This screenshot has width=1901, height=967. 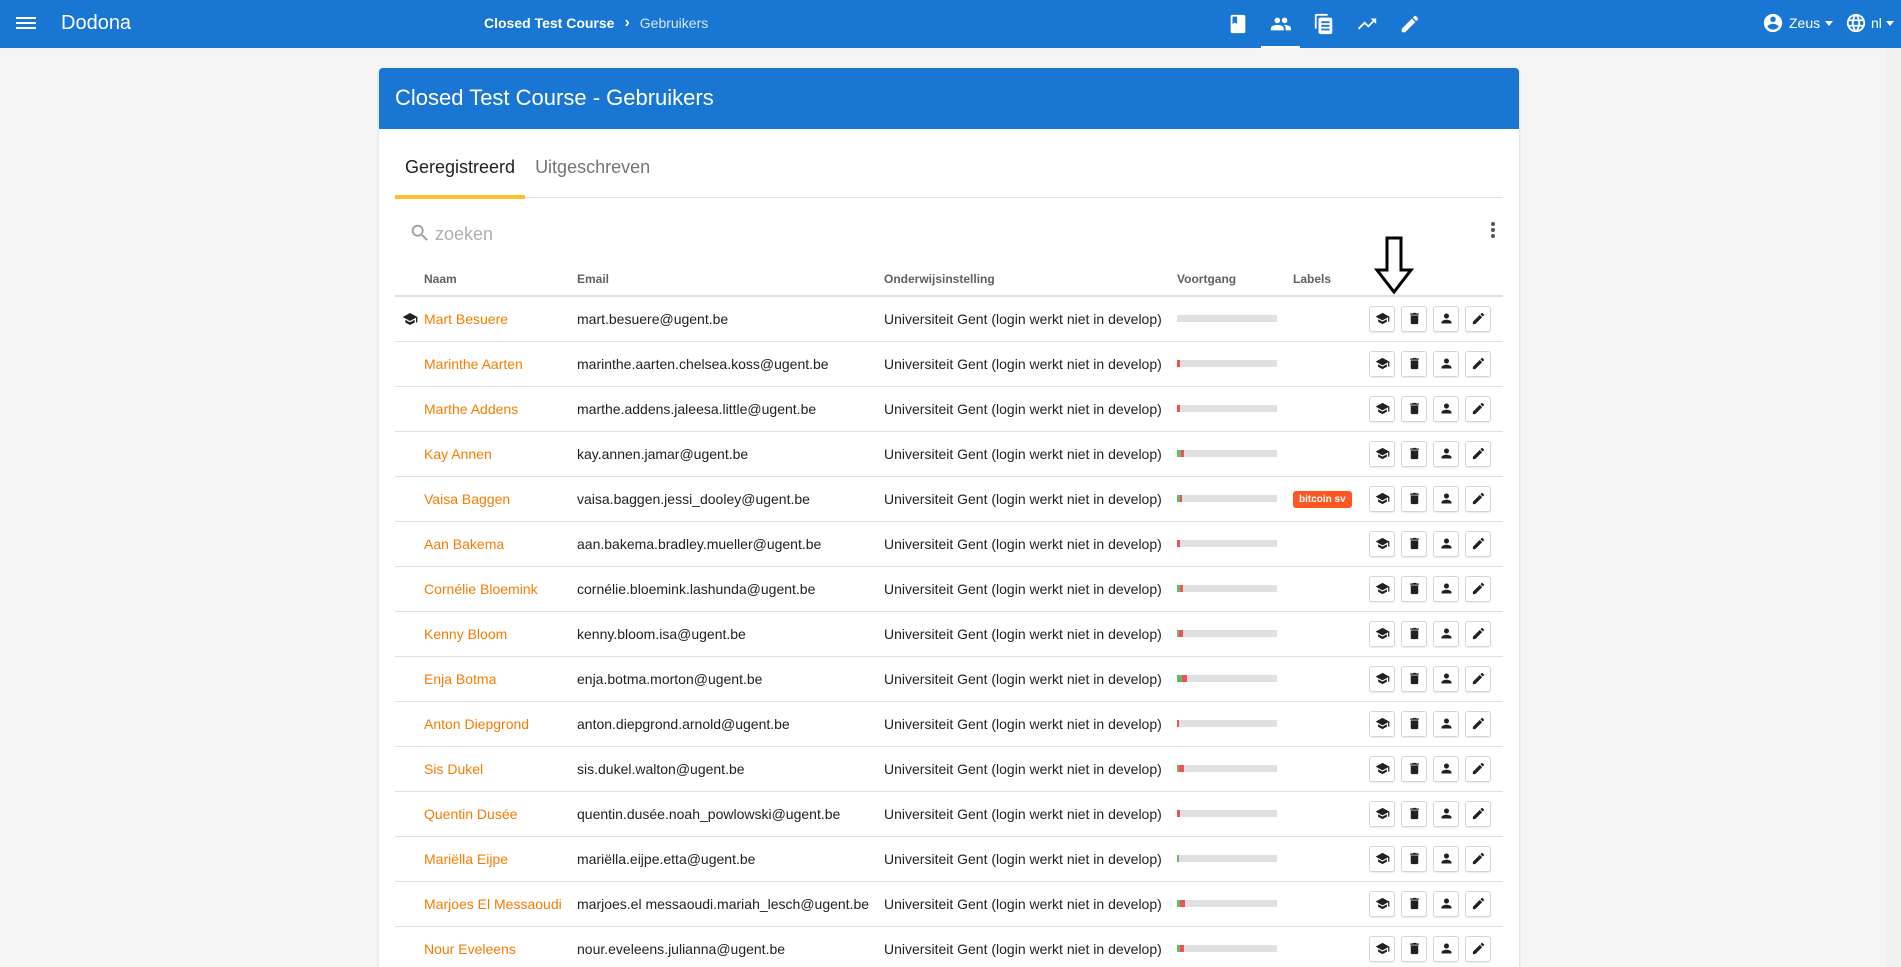 I want to click on user-name-link: Cornélie Bloemink, so click(x=481, y=589).